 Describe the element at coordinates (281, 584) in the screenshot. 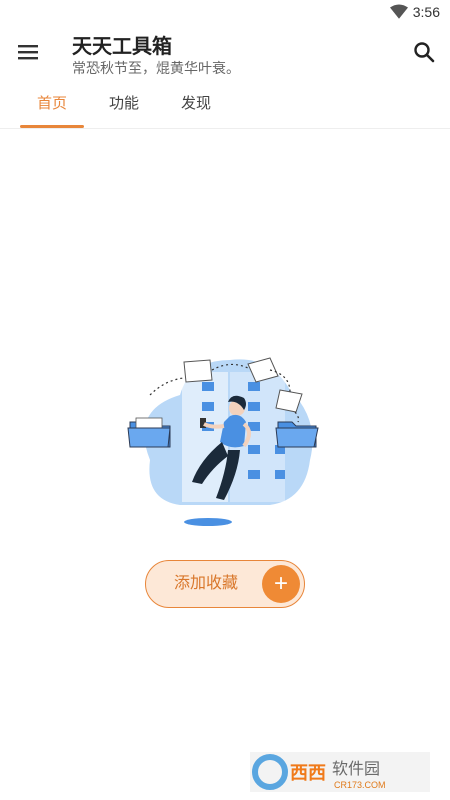

I see `plus-icon: +` at that location.